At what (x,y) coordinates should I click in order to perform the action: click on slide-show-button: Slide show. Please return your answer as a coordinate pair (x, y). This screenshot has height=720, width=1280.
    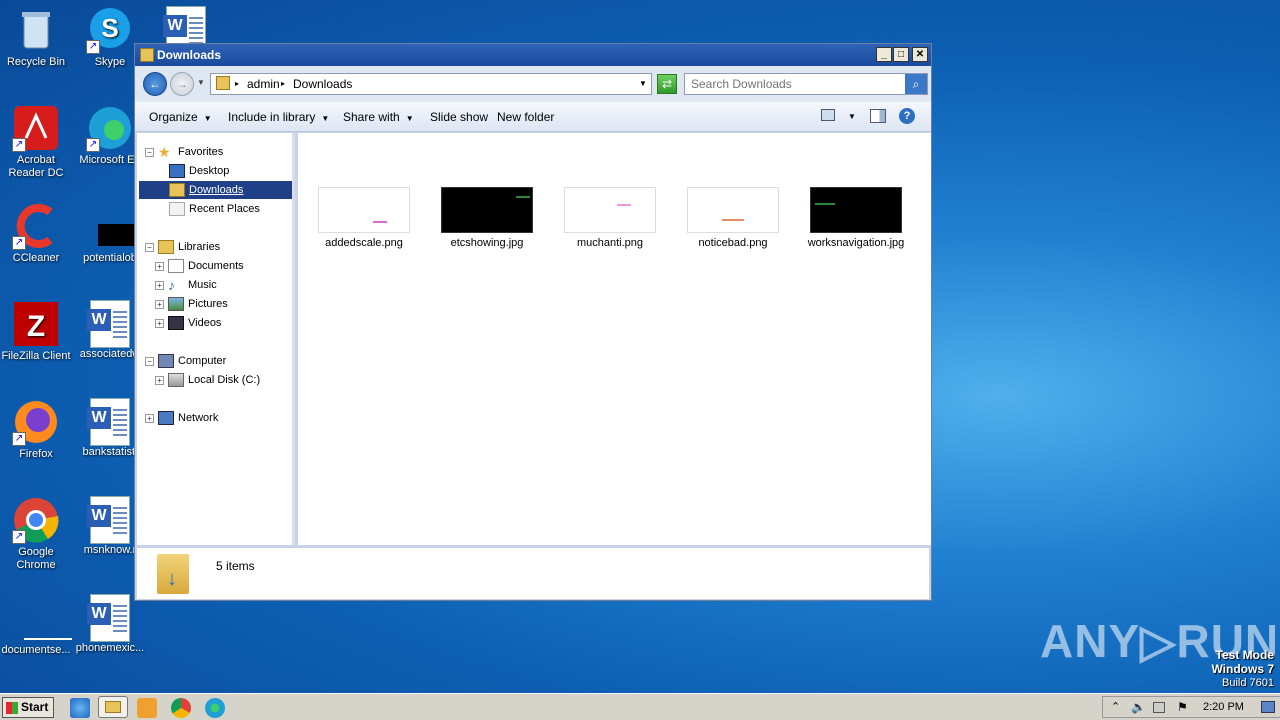
    Looking at the image, I should click on (459, 117).